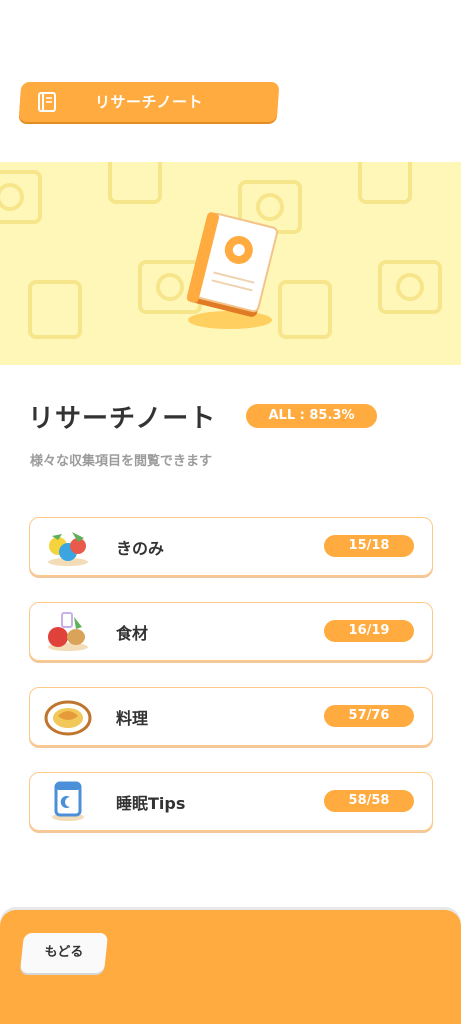 The height and width of the screenshot is (1024, 461). What do you see at coordinates (122, 419) in the screenshot?
I see `page-title: リサーチノート` at bounding box center [122, 419].